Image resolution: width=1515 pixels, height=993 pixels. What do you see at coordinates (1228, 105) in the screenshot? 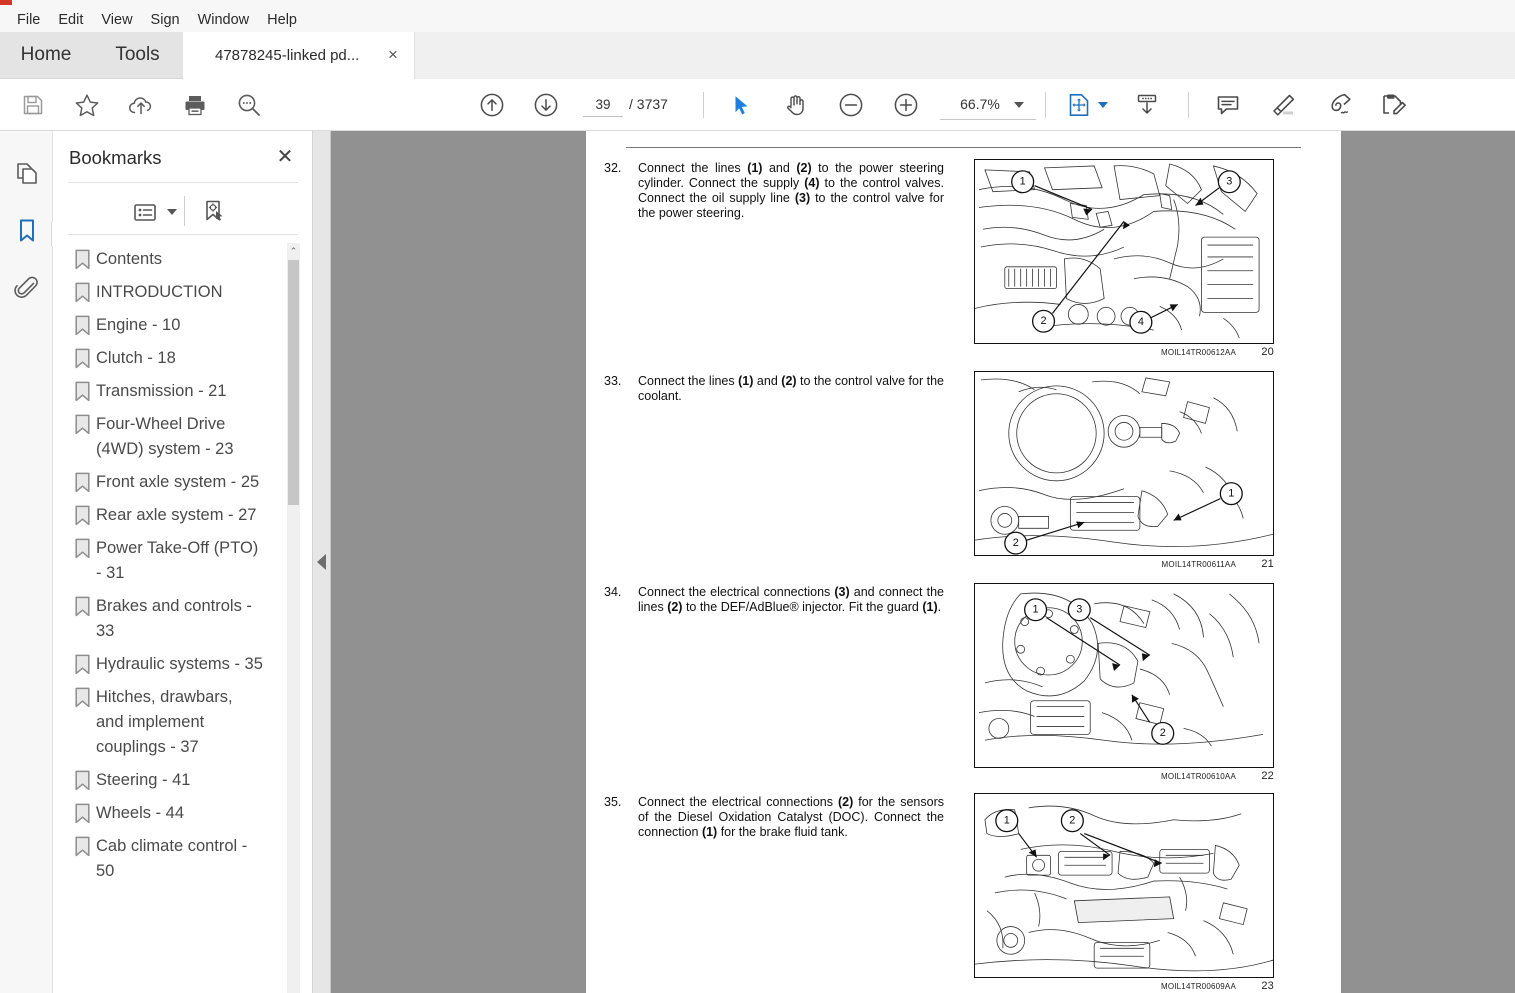
I see `comment-bubble-icon` at bounding box center [1228, 105].